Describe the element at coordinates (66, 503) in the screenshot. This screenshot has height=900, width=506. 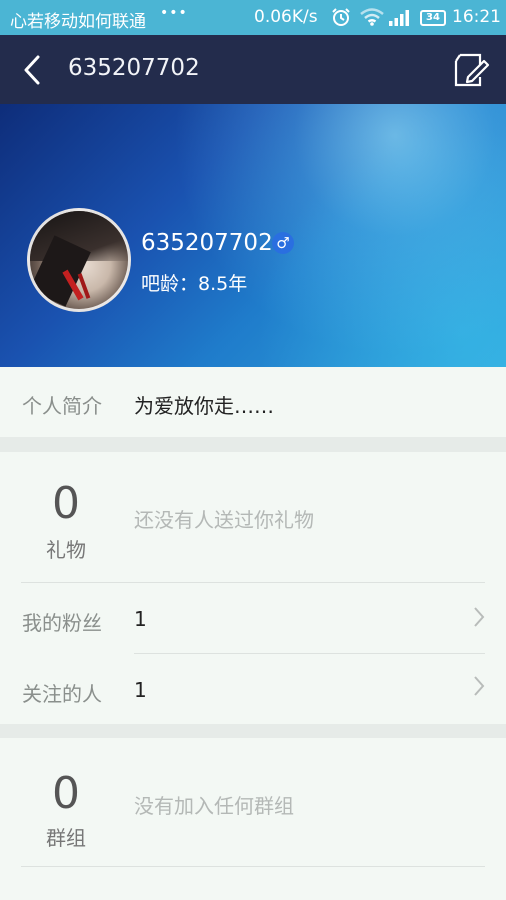
I see `gift-count: 0` at that location.